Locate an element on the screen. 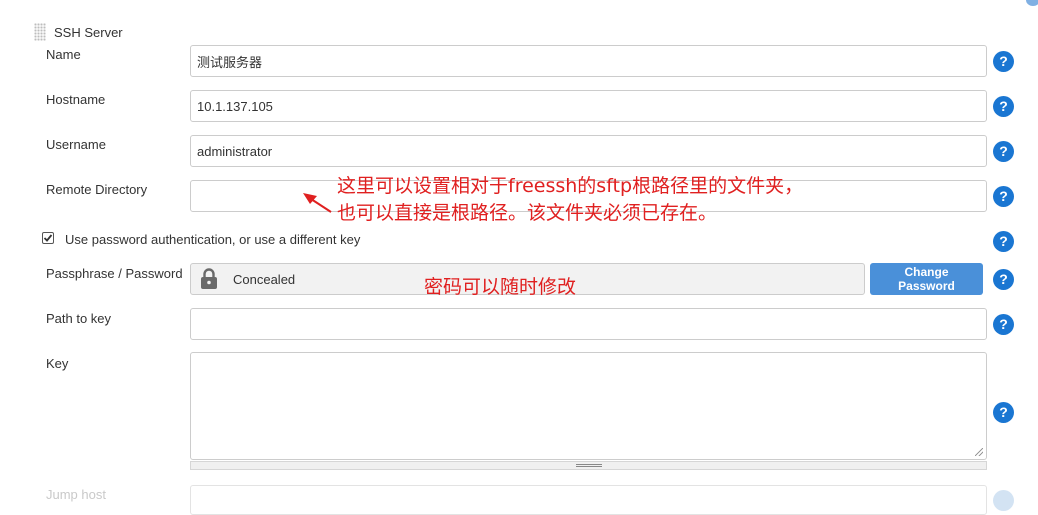 This screenshot has width=1038, height=515. name-input is located at coordinates (588, 61).